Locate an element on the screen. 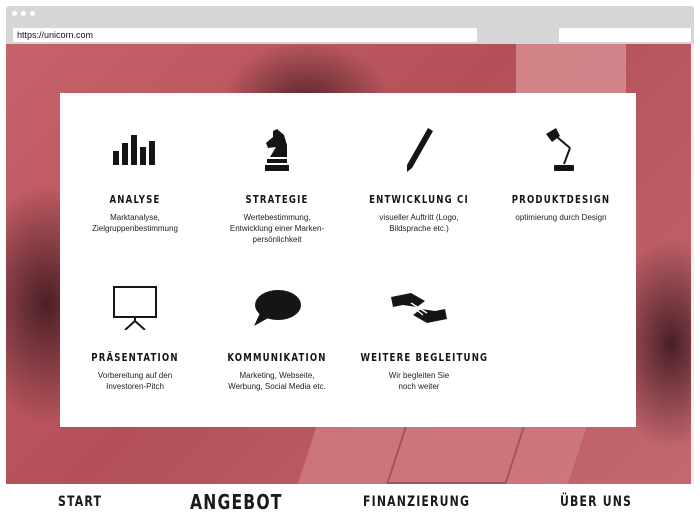 This screenshot has height=520, width=700. hero-background-screen is located at coordinates (571, 70).